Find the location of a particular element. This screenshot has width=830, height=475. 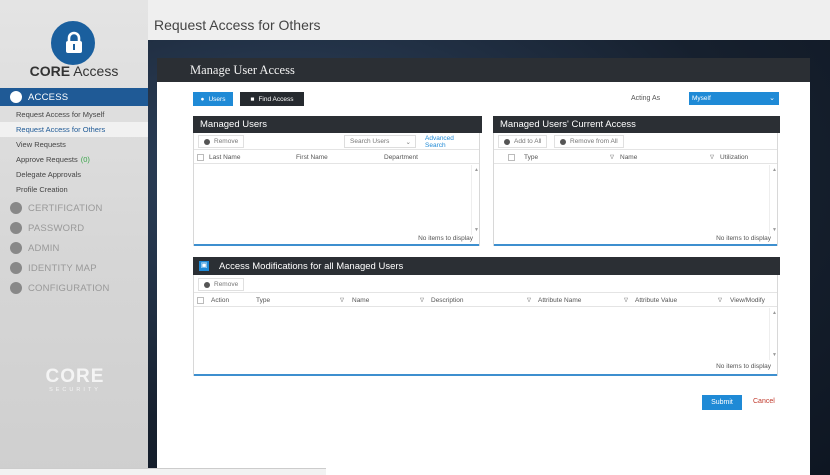

acting-as-select: Myself ⌄ is located at coordinates (734, 98).